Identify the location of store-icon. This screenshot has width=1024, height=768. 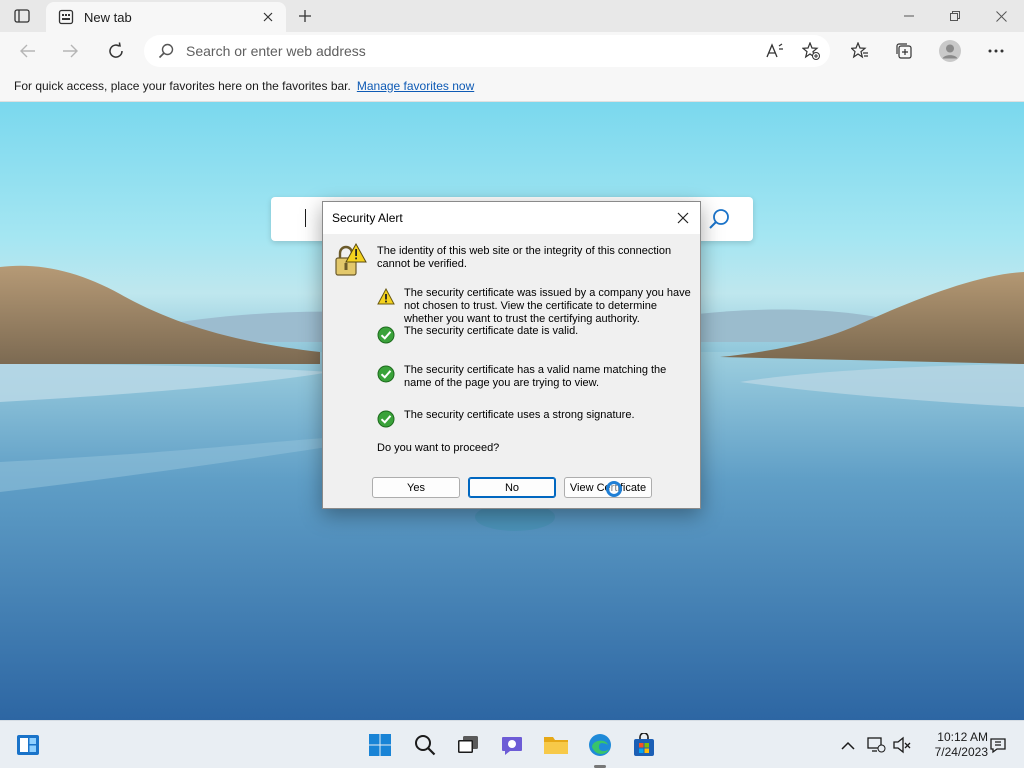
(644, 744).